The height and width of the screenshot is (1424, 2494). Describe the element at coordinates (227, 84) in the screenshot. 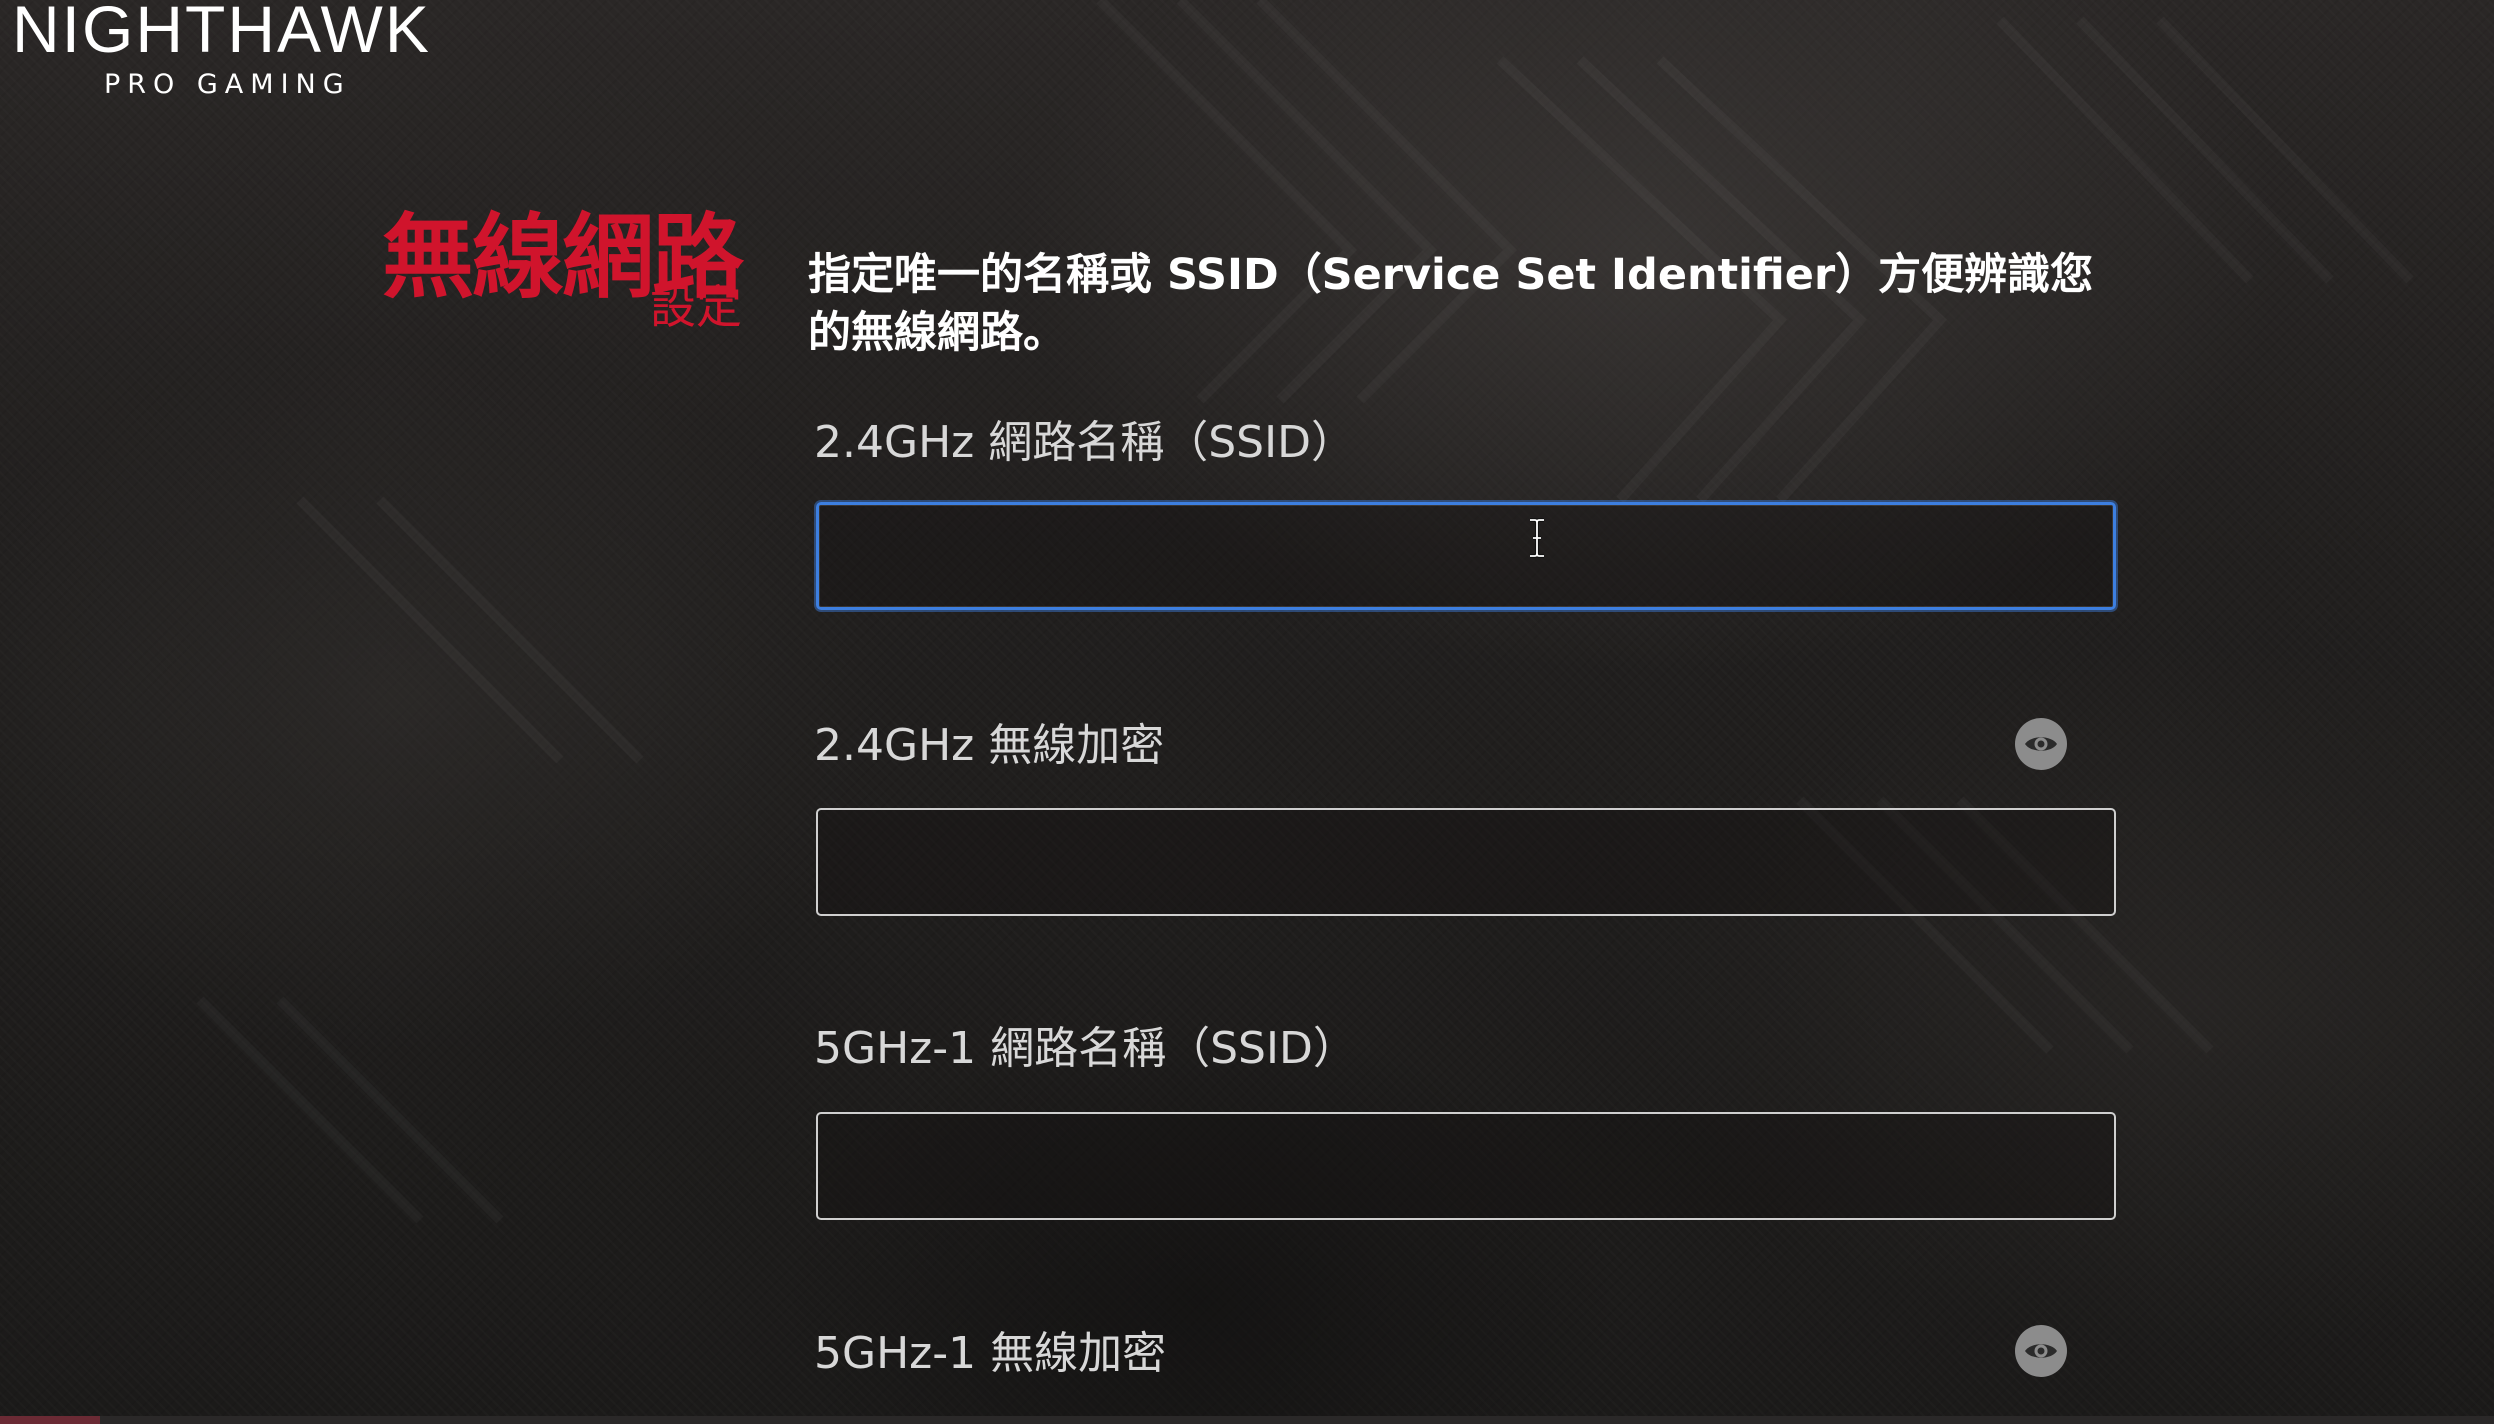

I see `logo-sub-text: PRO GAMING` at that location.